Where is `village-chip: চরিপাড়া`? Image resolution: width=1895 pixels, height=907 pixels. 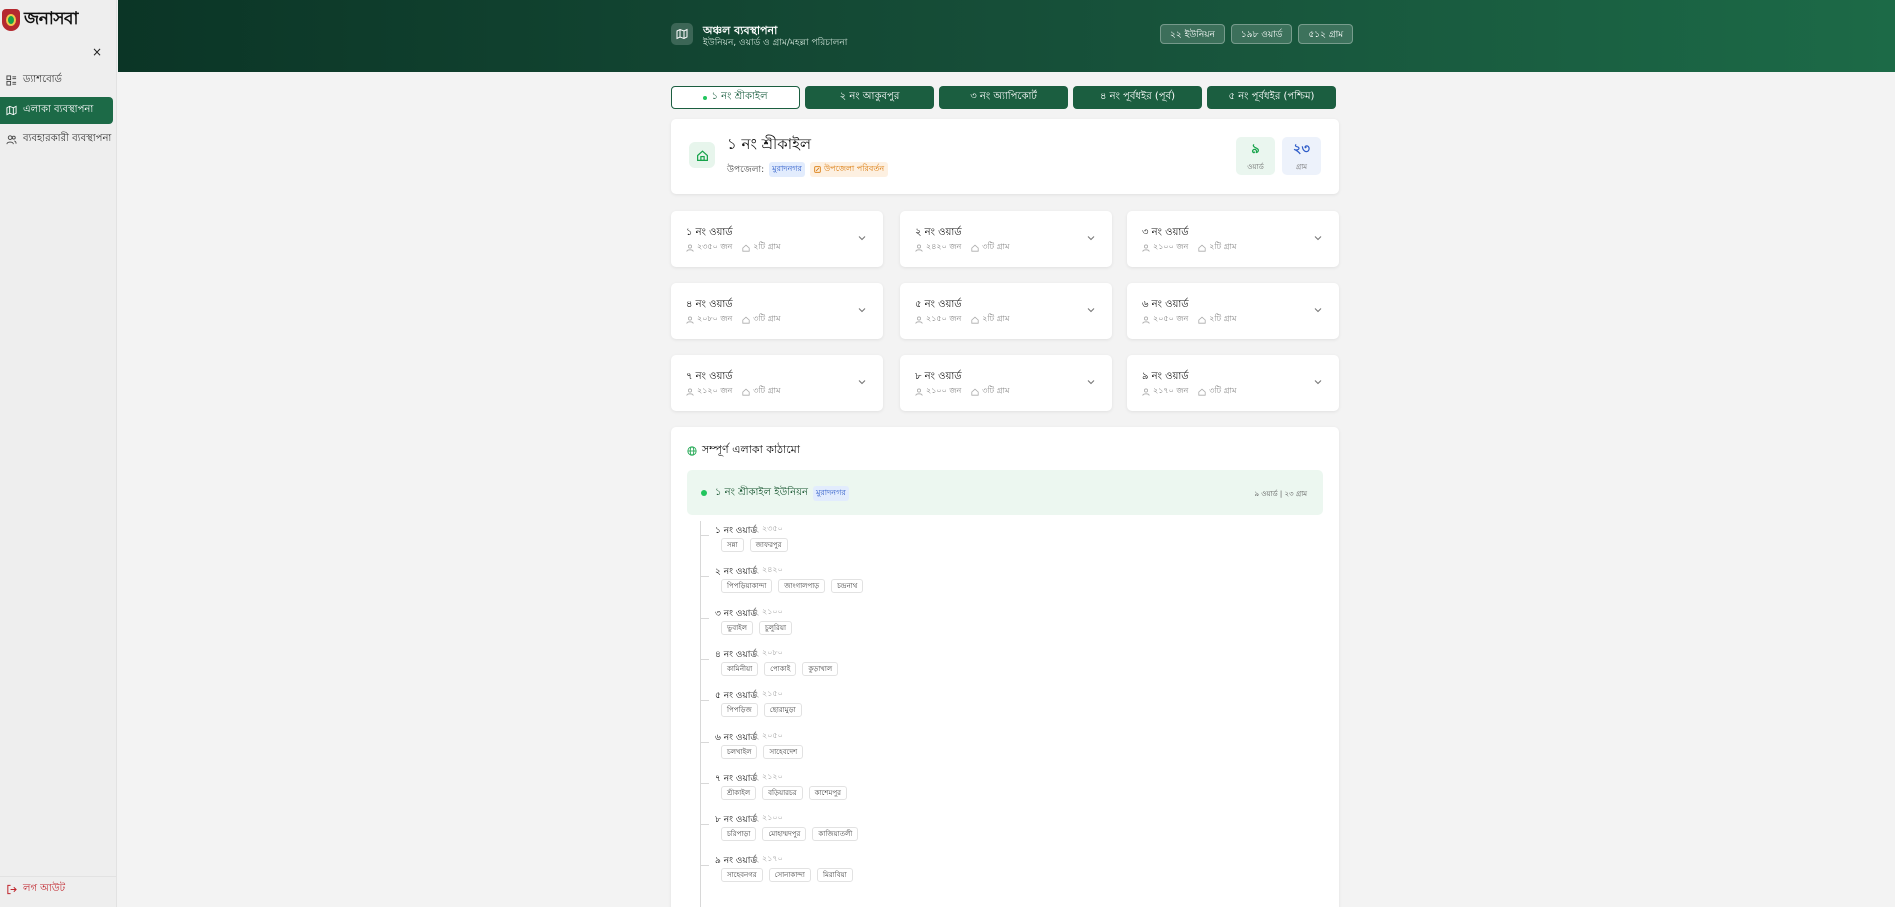 village-chip: চরিপাড়া is located at coordinates (739, 834).